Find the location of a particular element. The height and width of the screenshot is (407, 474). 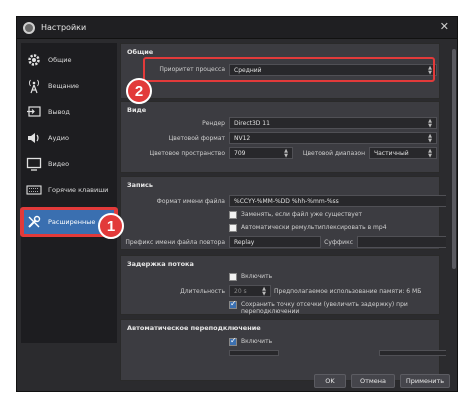

suffix-input is located at coordinates (401, 242).